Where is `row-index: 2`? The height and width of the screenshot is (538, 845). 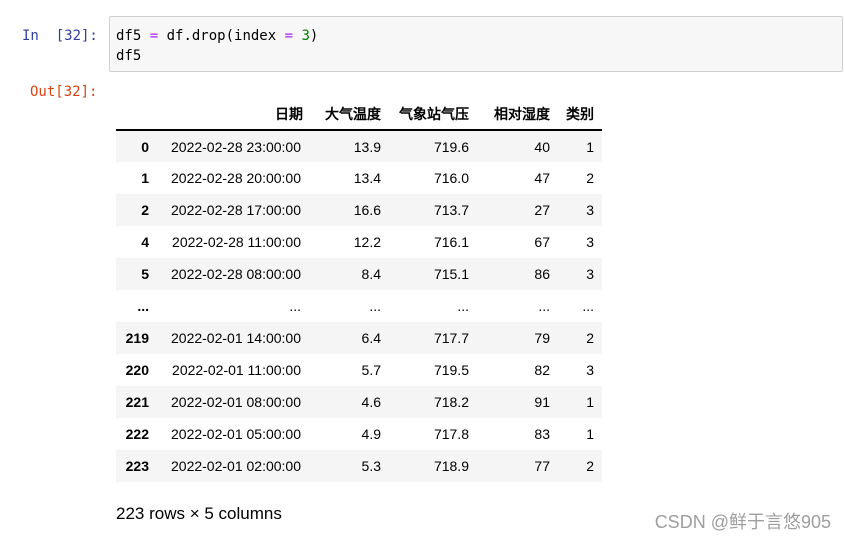 row-index: 2 is located at coordinates (145, 210).